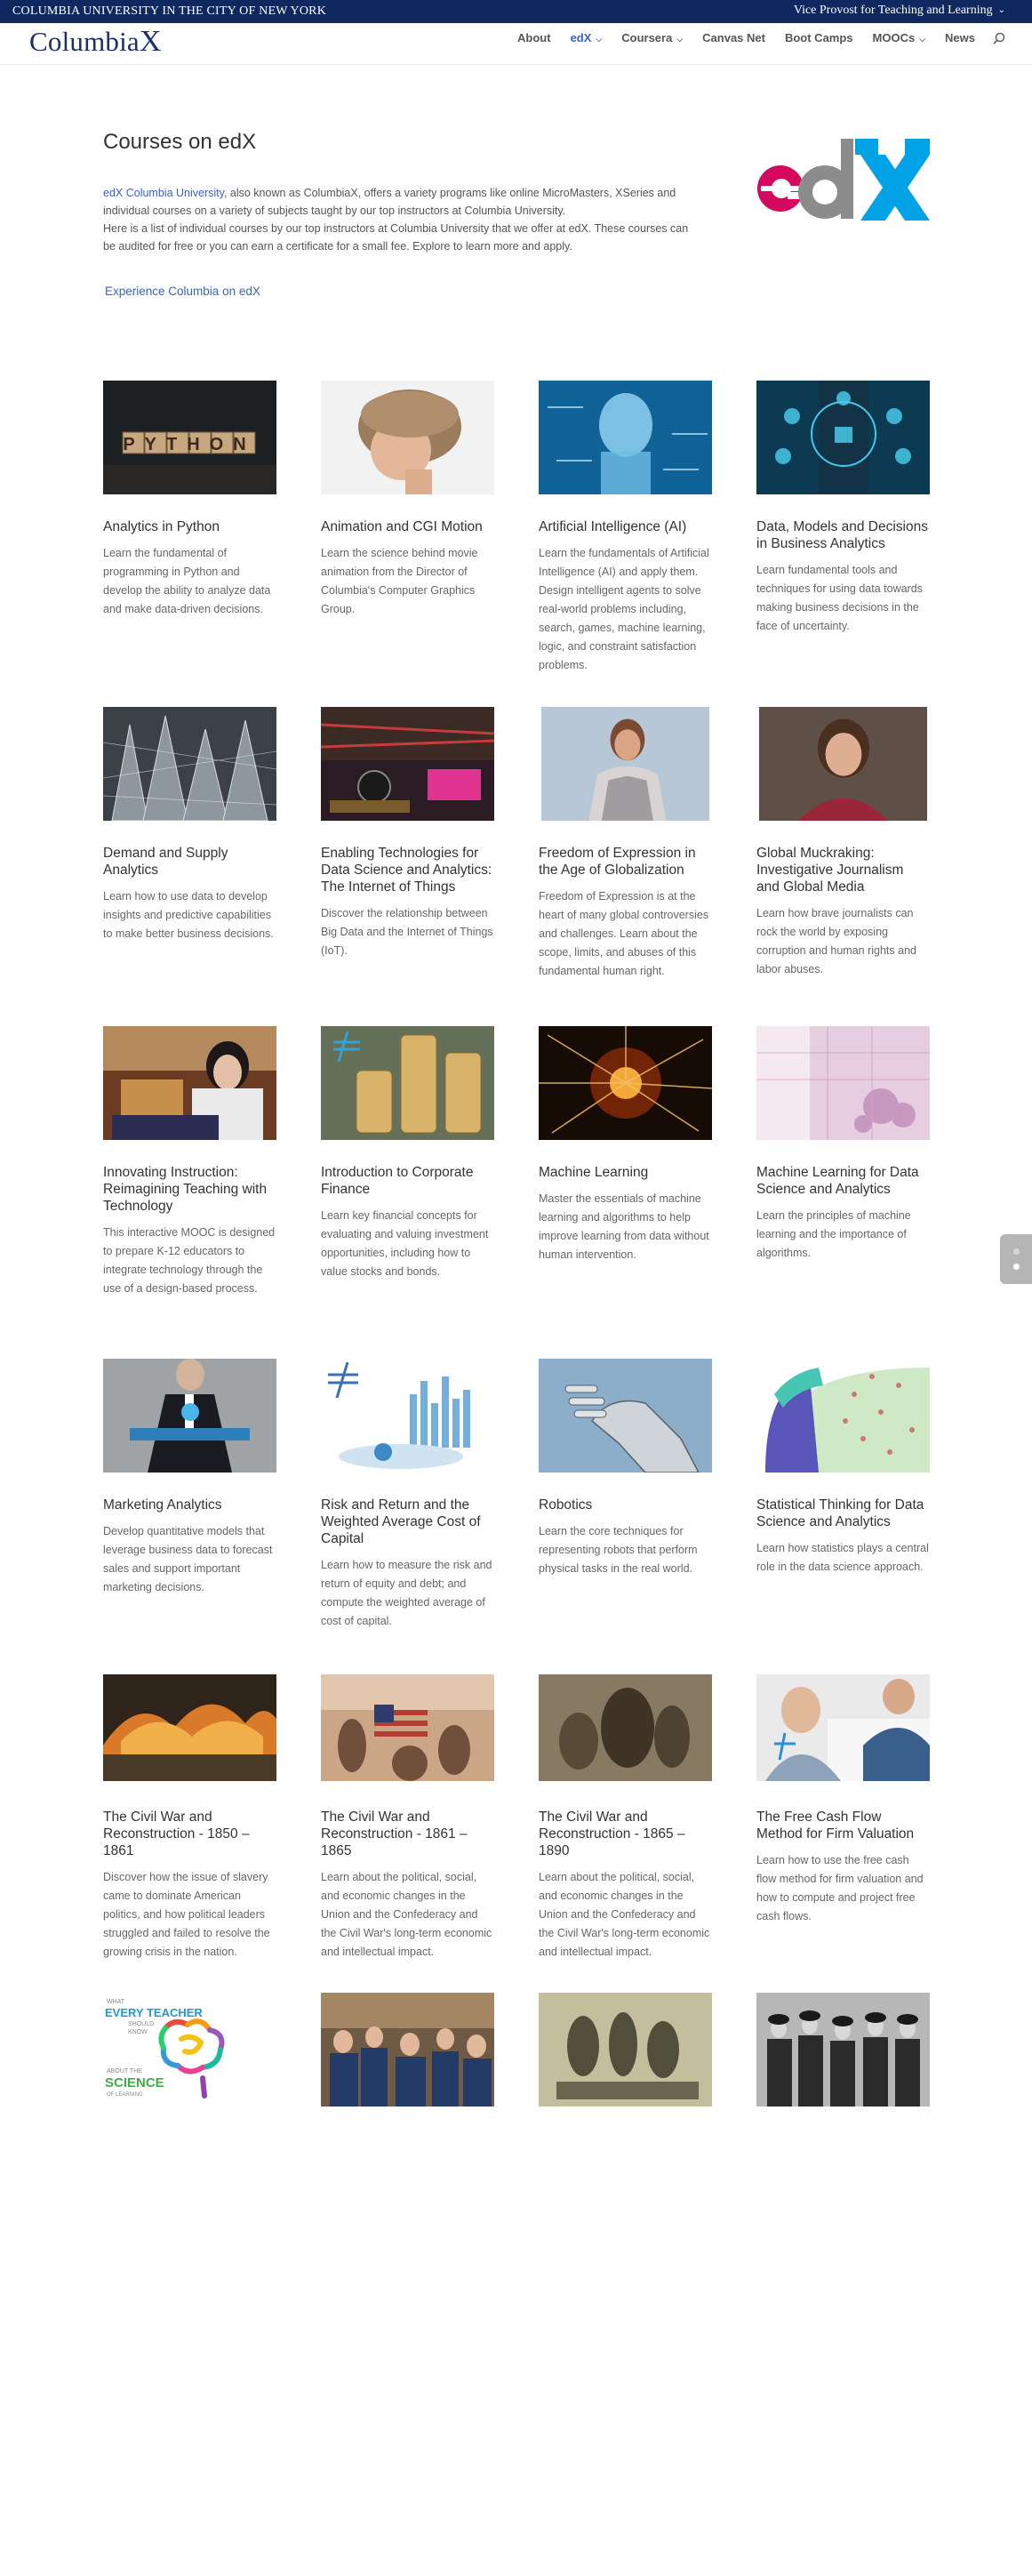 This screenshot has width=1032, height=2576. Describe the element at coordinates (189, 1505) in the screenshot. I see `course-title: Marketing Analytics` at that location.